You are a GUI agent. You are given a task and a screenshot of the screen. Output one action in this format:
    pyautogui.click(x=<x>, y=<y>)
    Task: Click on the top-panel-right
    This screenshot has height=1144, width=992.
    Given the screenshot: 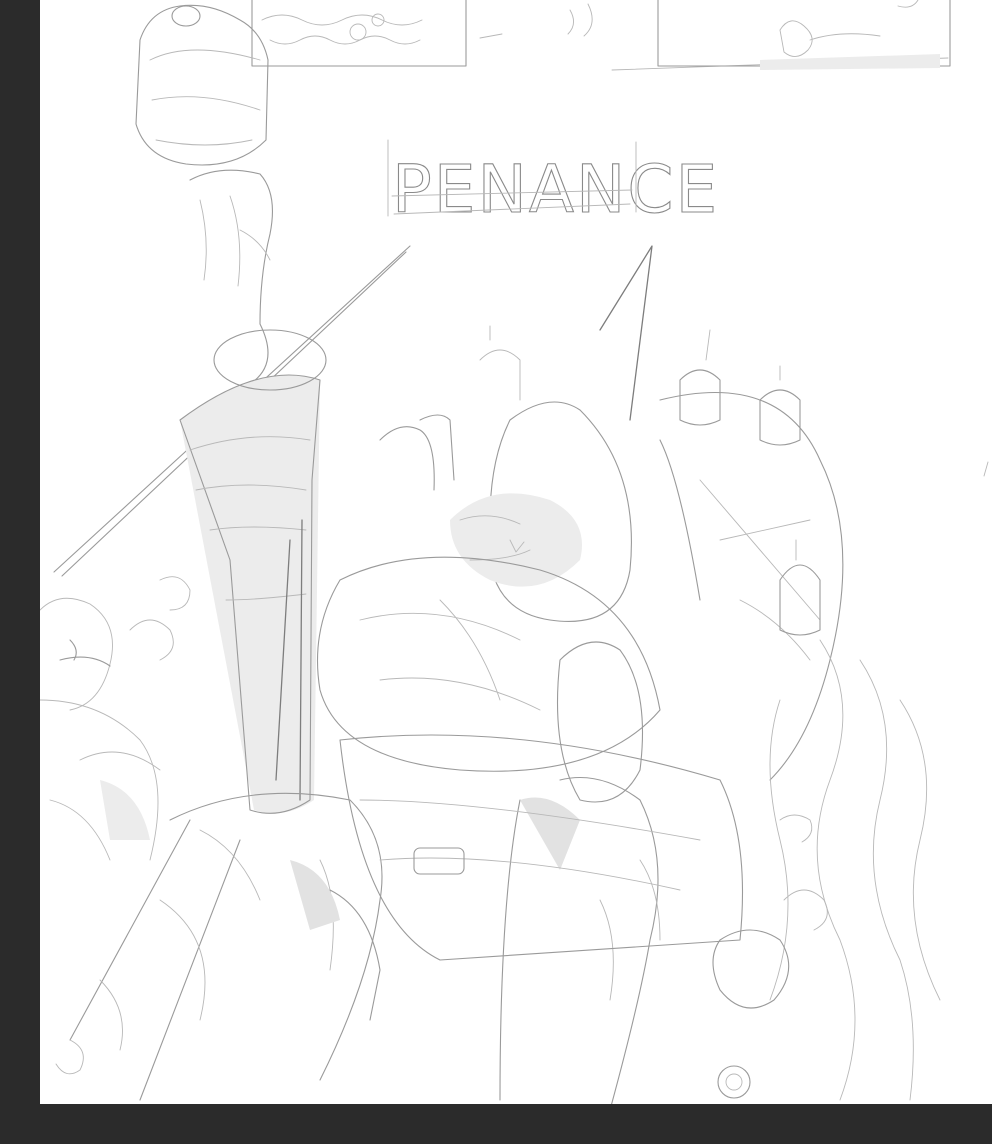 What is the action you would take?
    pyautogui.click(x=804, y=35)
    